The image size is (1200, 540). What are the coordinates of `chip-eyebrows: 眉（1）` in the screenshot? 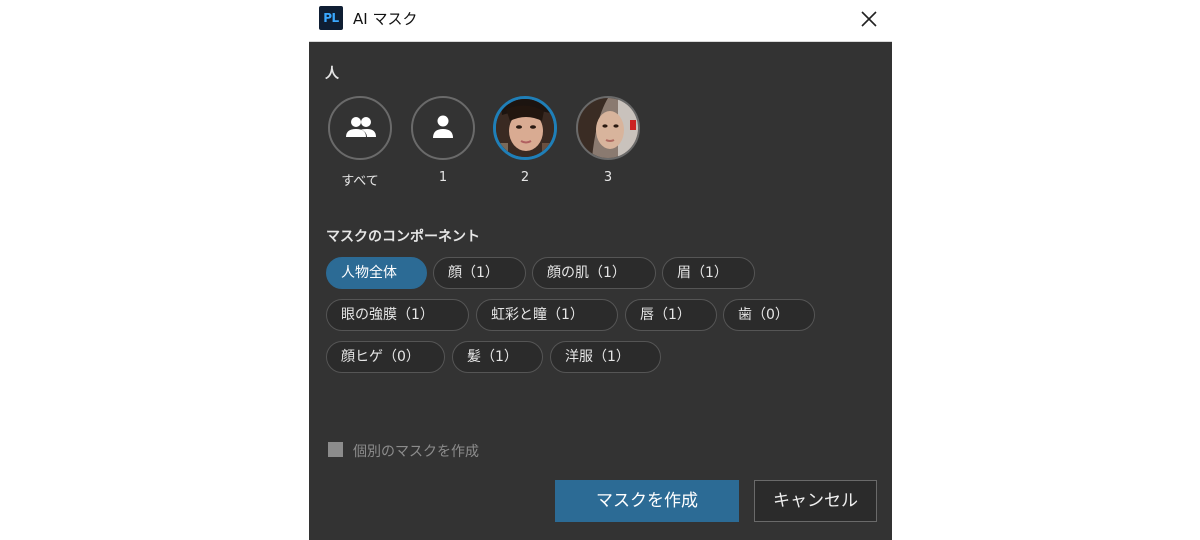 It's located at (708, 273).